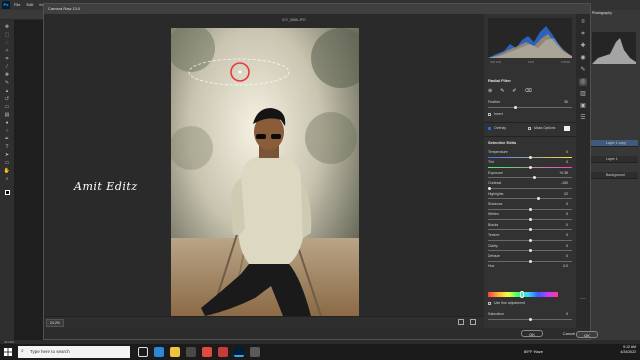 This screenshot has width=640, height=360. Describe the element at coordinates (561, 214) in the screenshot. I see `whites-value: 0` at that location.